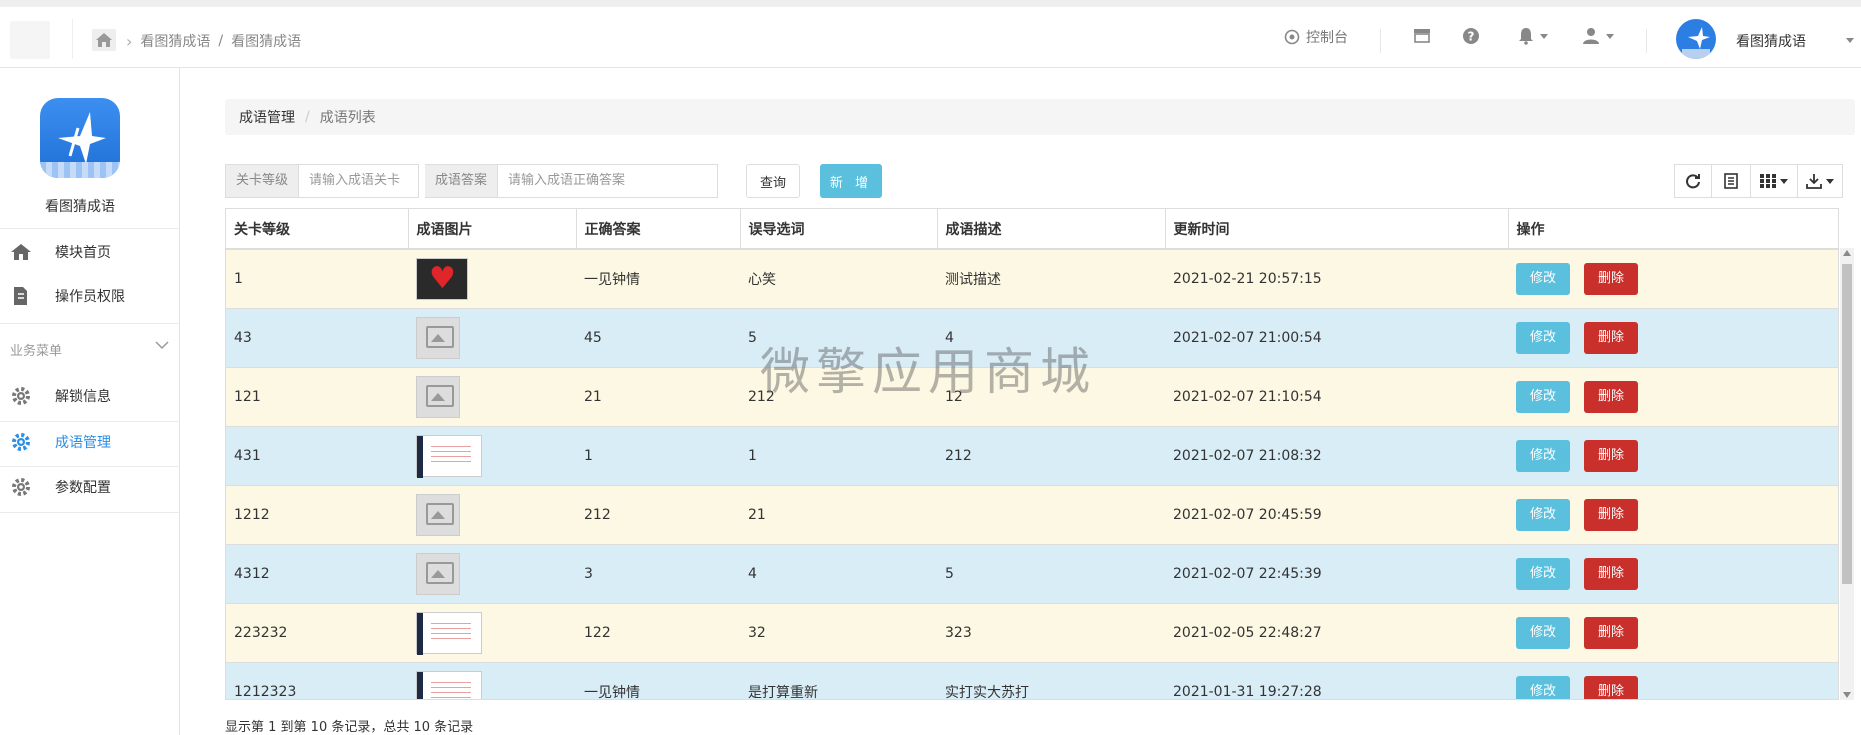 The width and height of the screenshot is (1861, 735). Describe the element at coordinates (1696, 39) in the screenshot. I see `avatar` at that location.